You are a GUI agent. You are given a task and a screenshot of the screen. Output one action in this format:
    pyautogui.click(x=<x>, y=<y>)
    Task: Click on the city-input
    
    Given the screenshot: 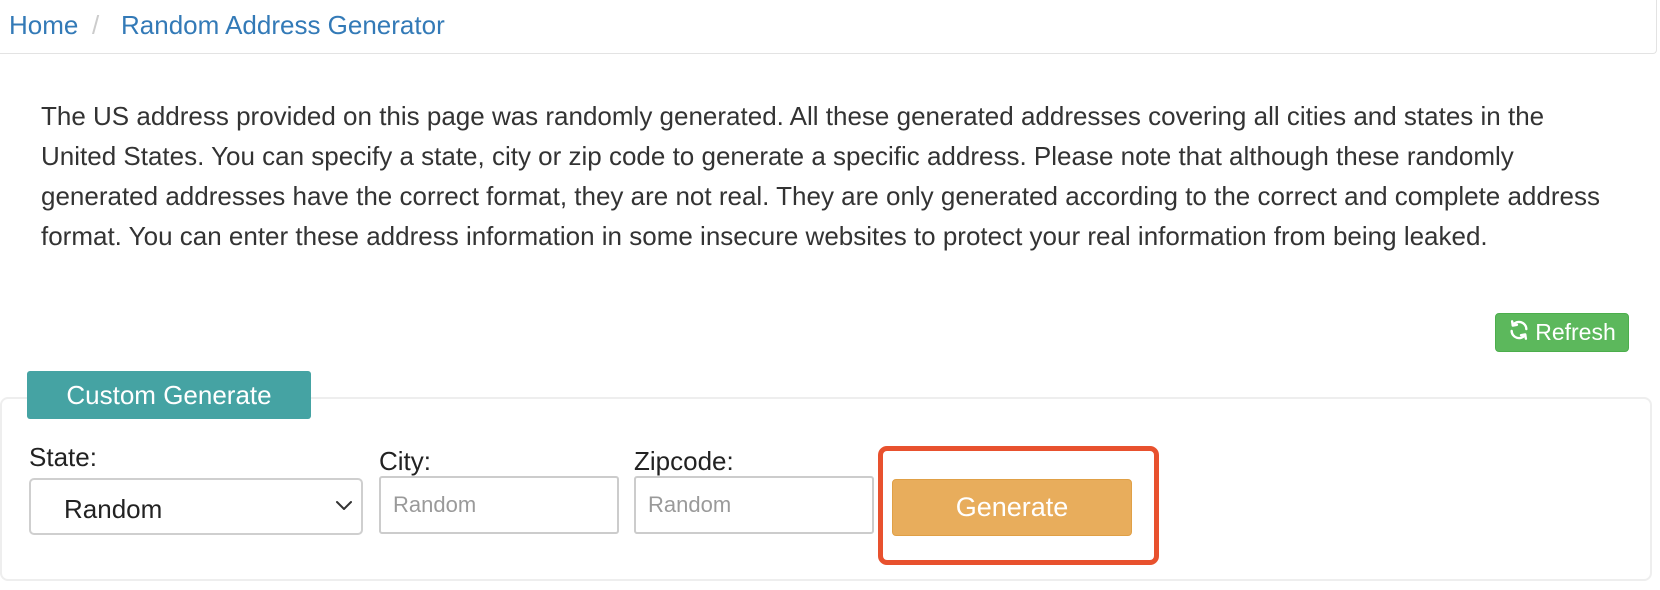 What is the action you would take?
    pyautogui.click(x=499, y=505)
    